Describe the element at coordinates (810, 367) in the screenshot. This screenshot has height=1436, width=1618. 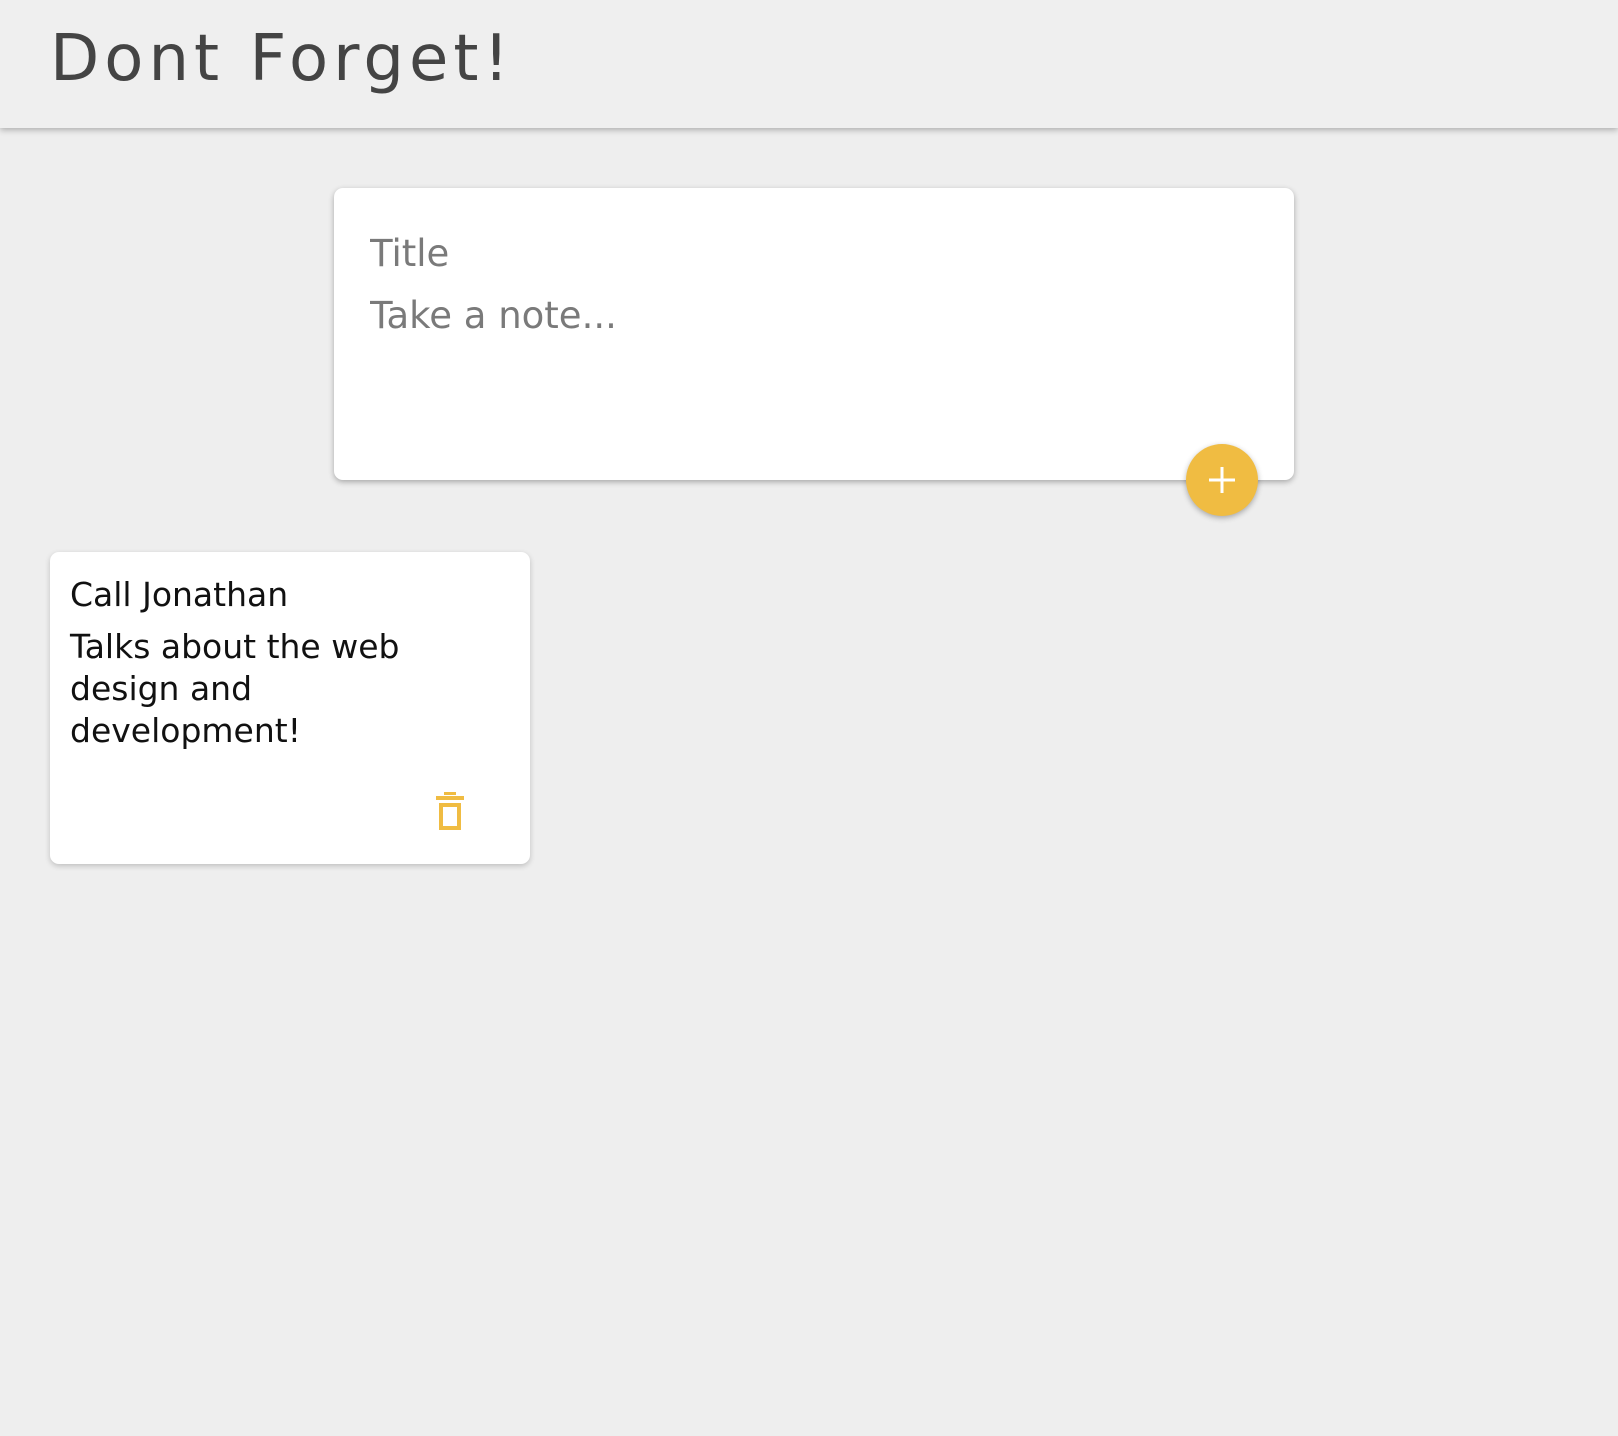
I see `note-content-input` at that location.